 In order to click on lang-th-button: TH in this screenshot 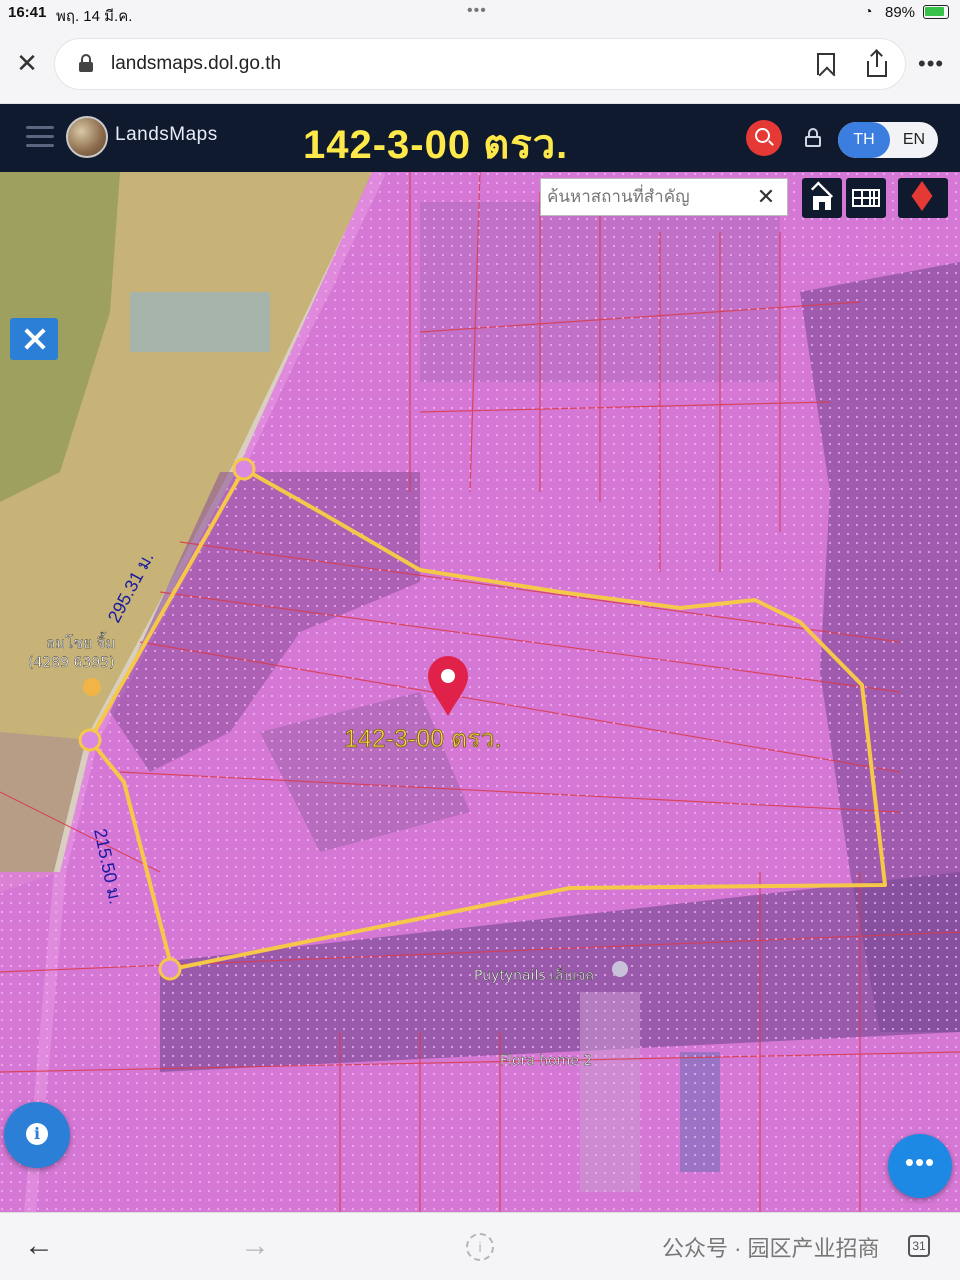, I will do `click(864, 140)`.